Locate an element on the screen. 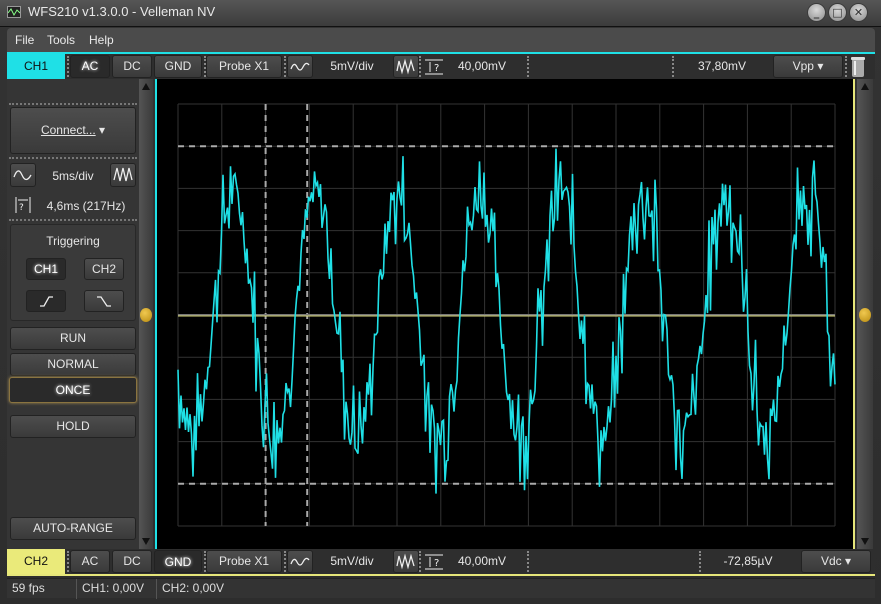 The width and height of the screenshot is (881, 604). maximize-button: □ is located at coordinates (837, 12).